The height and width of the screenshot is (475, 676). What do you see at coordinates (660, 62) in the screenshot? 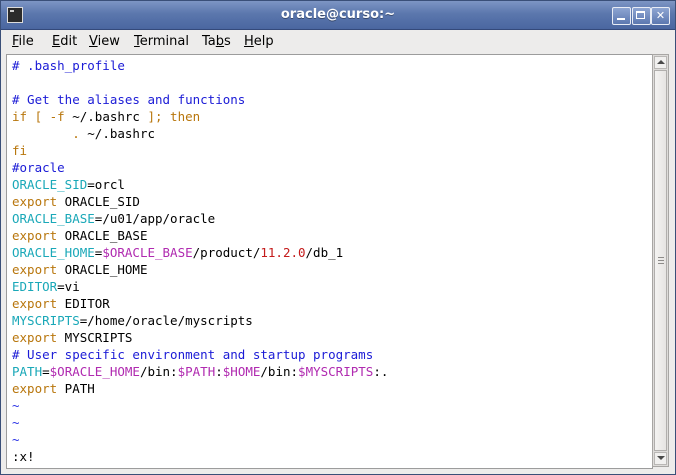
I see `scroll-up-arrow-icon` at bounding box center [660, 62].